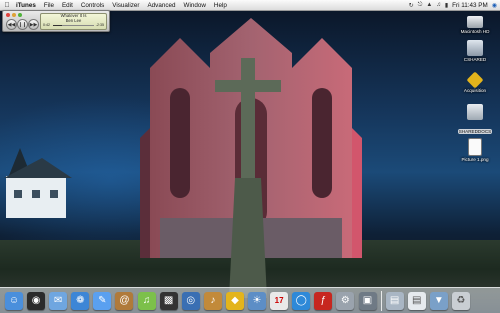 The image size is (500, 313). Describe the element at coordinates (367, 300) in the screenshot. I see `app-icon: ▣` at that location.